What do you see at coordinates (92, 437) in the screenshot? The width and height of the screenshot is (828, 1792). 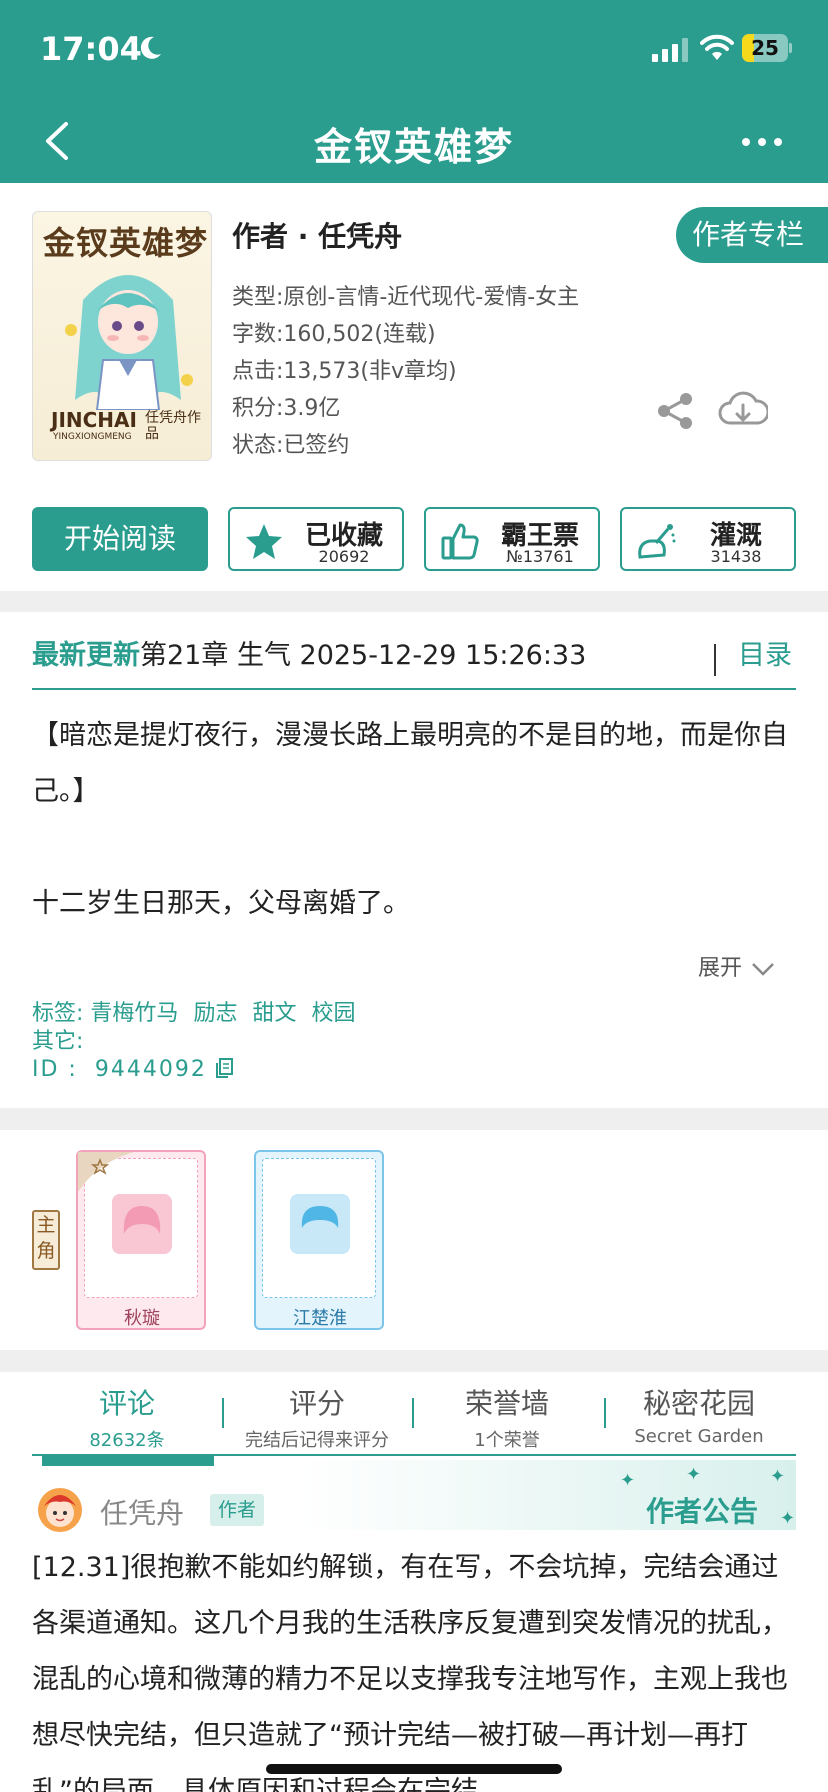 I see `cover-english-subtitle: YINGXIONGMENG` at bounding box center [92, 437].